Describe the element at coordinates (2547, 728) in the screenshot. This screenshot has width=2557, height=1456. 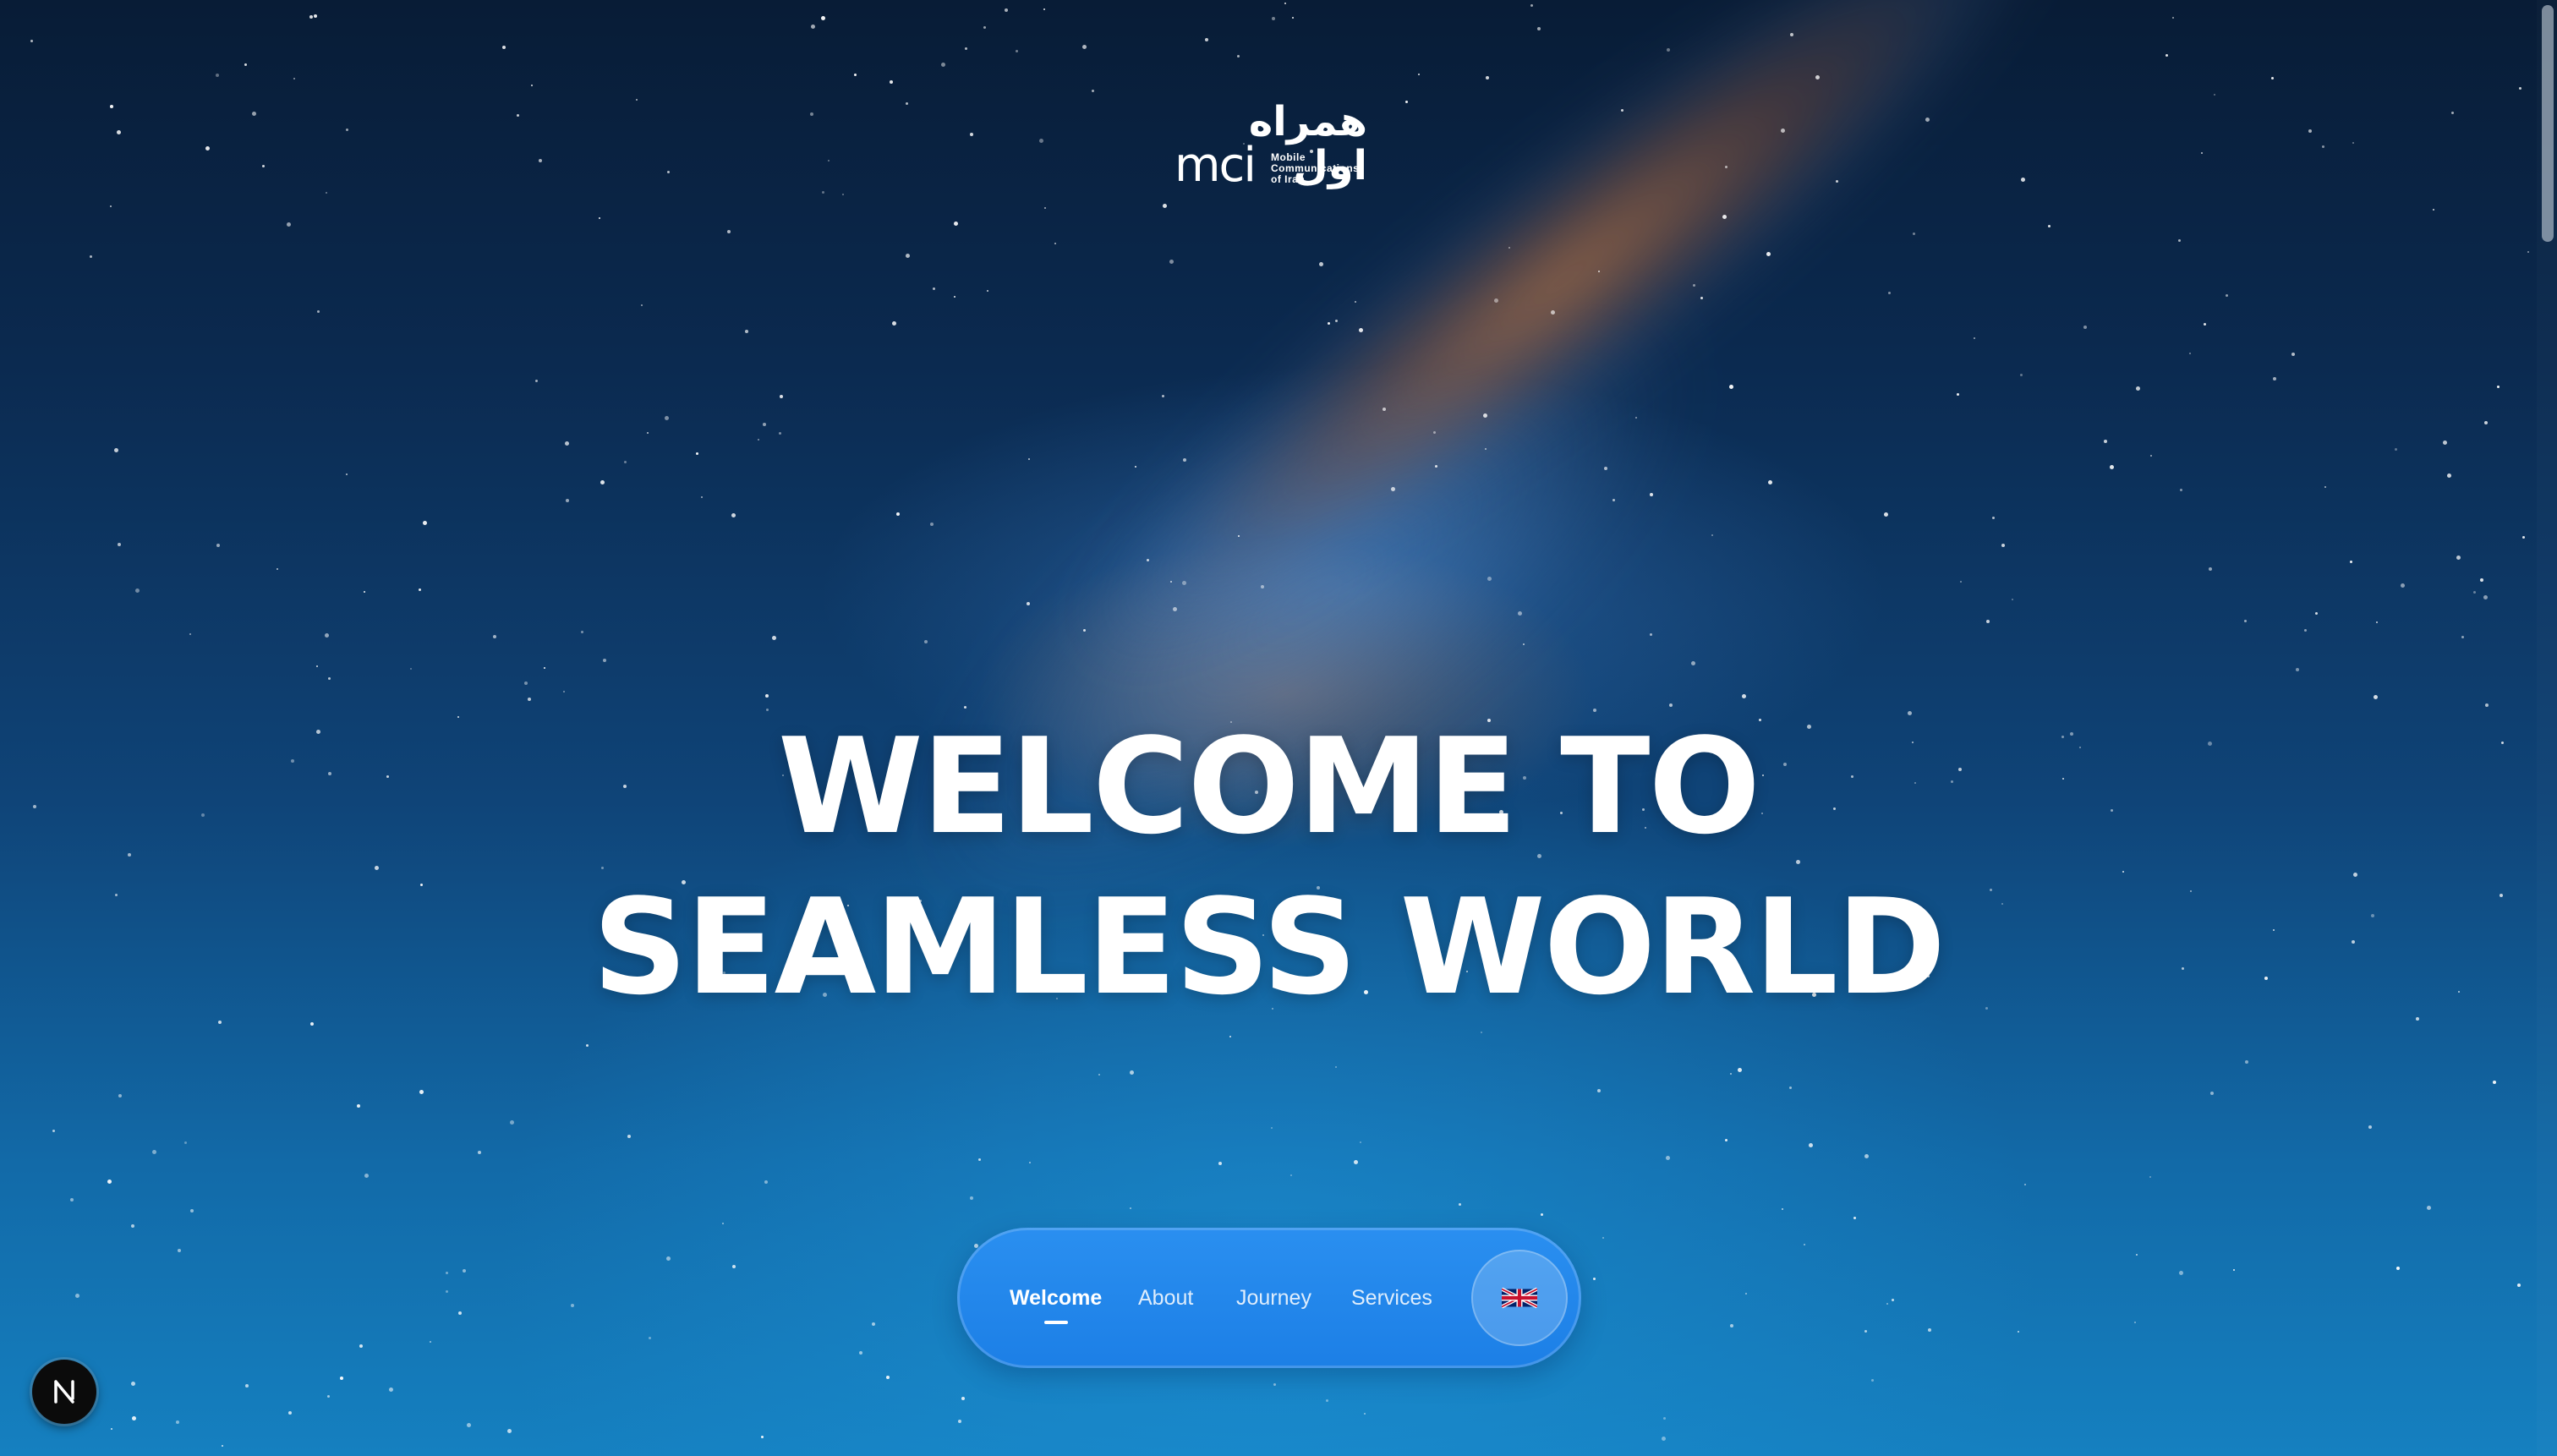
I see `scrollbar` at that location.